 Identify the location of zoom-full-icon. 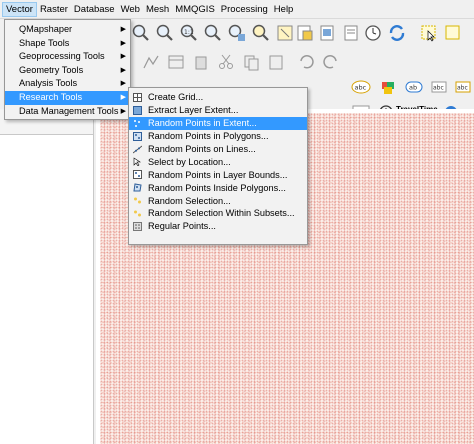
(213, 33).